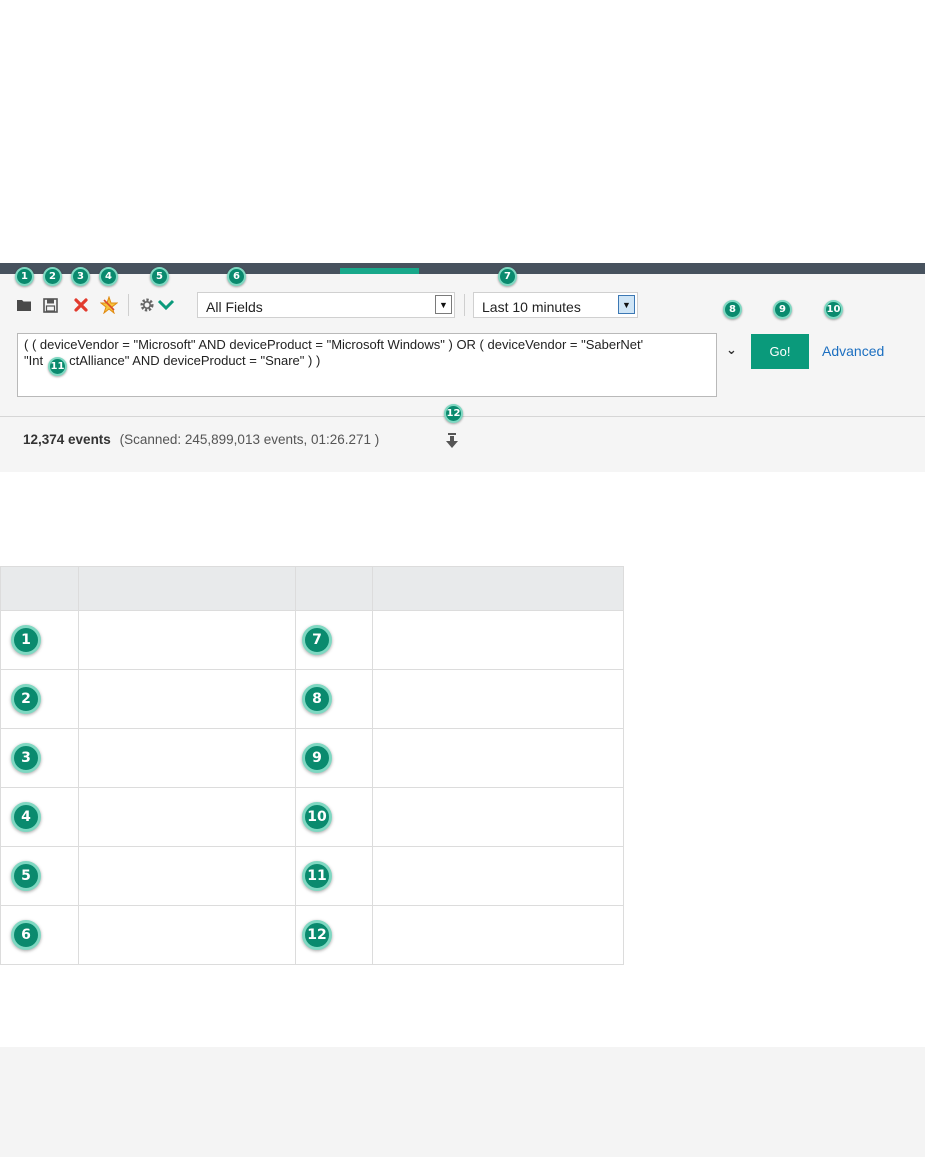 The height and width of the screenshot is (1157, 925). I want to click on legend-badge: 5, so click(26, 876).